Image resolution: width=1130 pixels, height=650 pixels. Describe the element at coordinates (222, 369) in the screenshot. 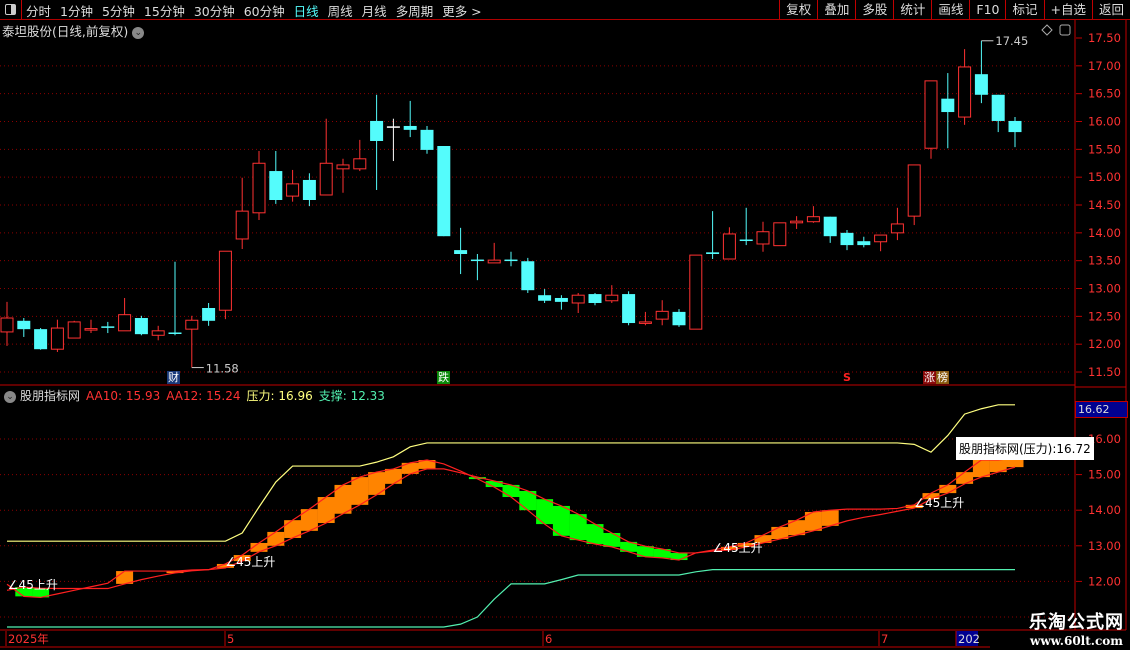

I see `low-price-label: 11.58` at that location.